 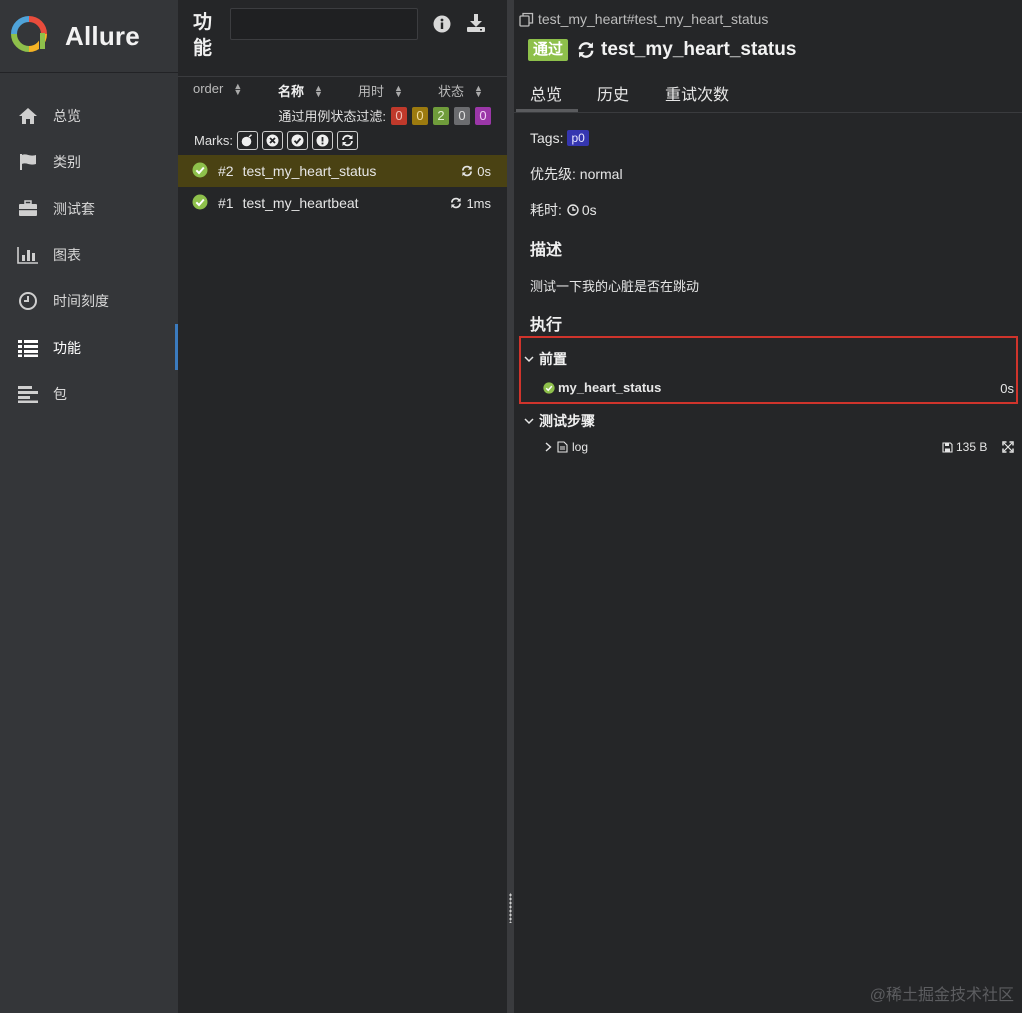 What do you see at coordinates (208, 88) in the screenshot?
I see `sort-label: order` at bounding box center [208, 88].